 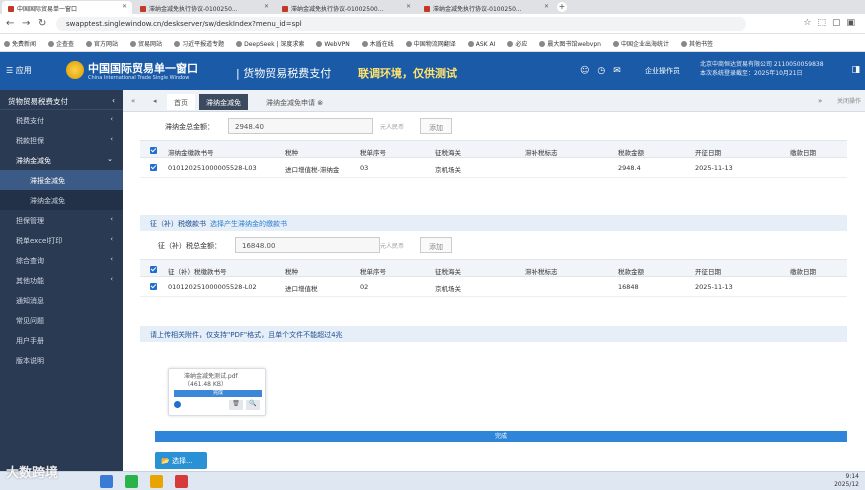 I want to click on bookmark-item: 企查查, so click(x=61, y=43).